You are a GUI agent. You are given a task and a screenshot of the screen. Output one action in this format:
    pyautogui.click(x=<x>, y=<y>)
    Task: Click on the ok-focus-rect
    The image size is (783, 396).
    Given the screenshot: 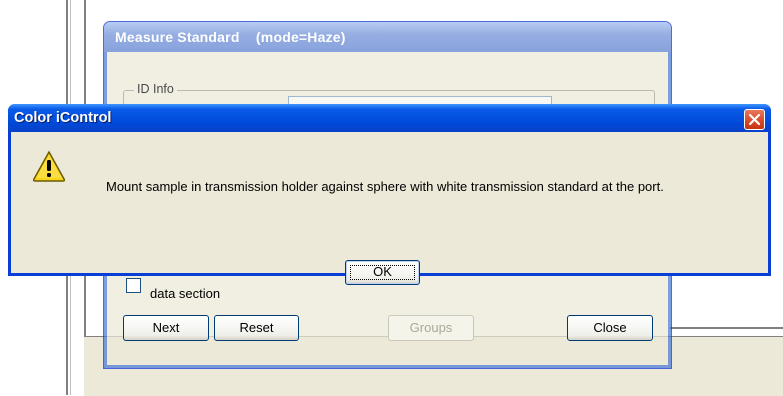 What is the action you would take?
    pyautogui.click(x=382, y=272)
    